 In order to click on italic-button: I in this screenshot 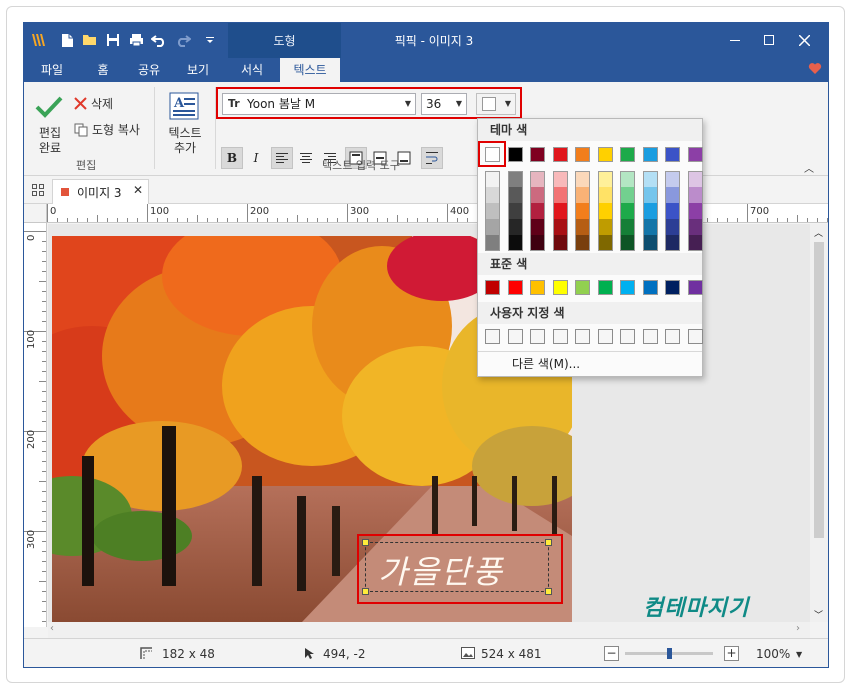, I will do `click(256, 158)`.